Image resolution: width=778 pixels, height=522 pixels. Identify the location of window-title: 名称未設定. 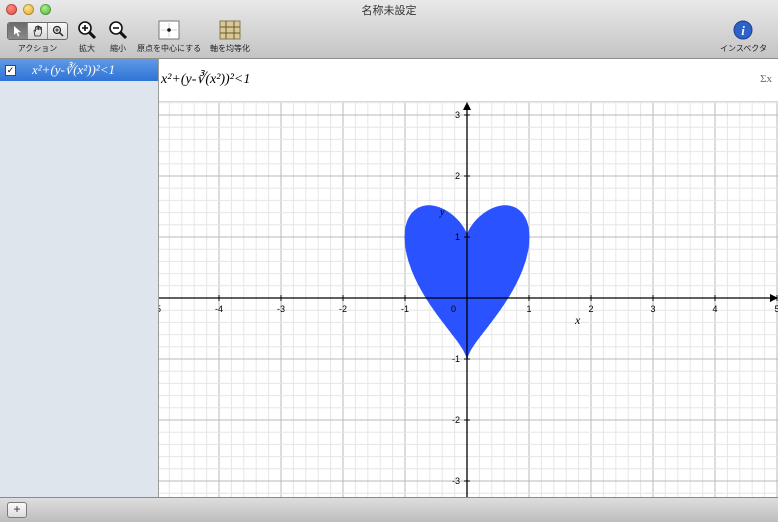
(389, 11).